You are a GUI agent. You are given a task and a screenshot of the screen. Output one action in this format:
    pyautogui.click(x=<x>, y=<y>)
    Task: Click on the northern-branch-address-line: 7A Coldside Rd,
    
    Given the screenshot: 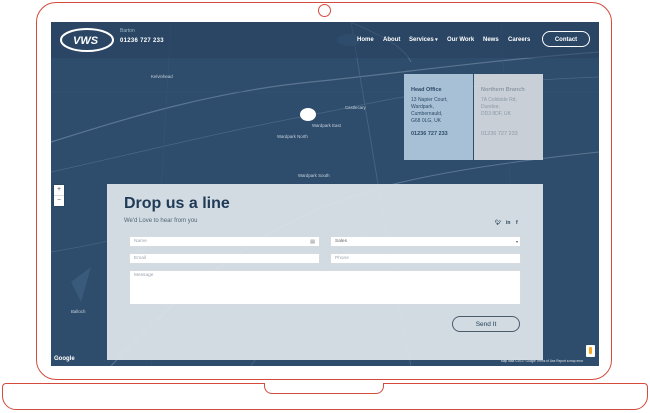 What is the action you would take?
    pyautogui.click(x=499, y=100)
    